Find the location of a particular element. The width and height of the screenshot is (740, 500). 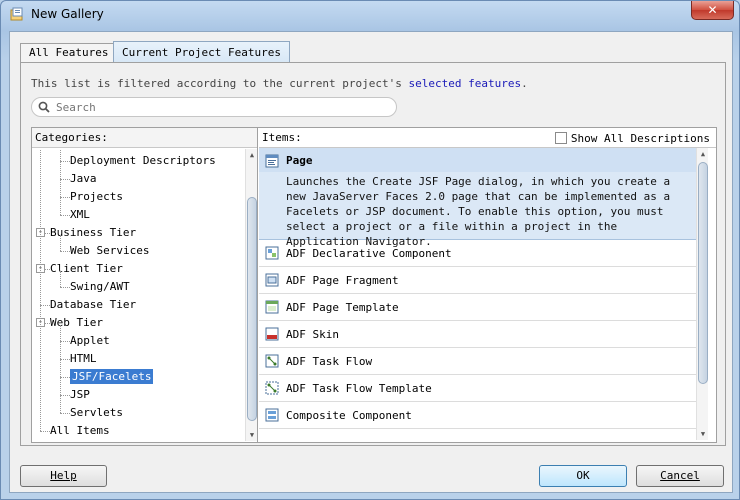

categories-scrollbar: ▲ ▼ is located at coordinates (251, 295).